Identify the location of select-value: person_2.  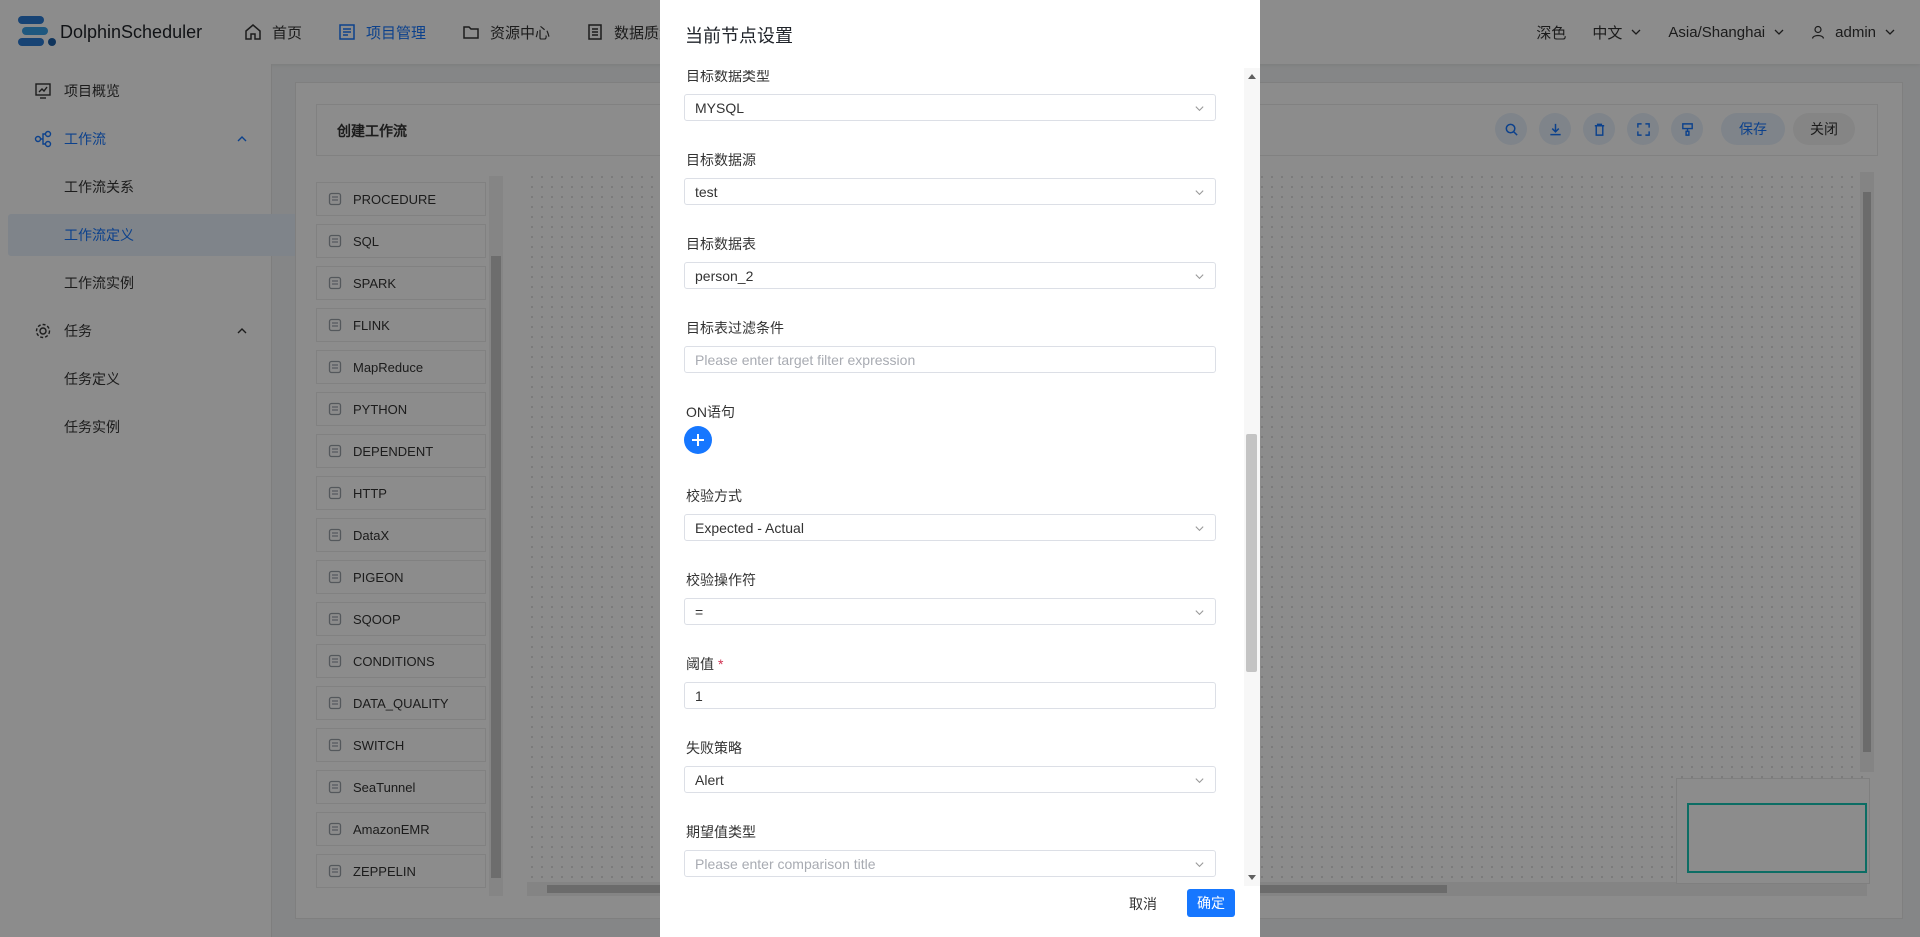
(724, 275).